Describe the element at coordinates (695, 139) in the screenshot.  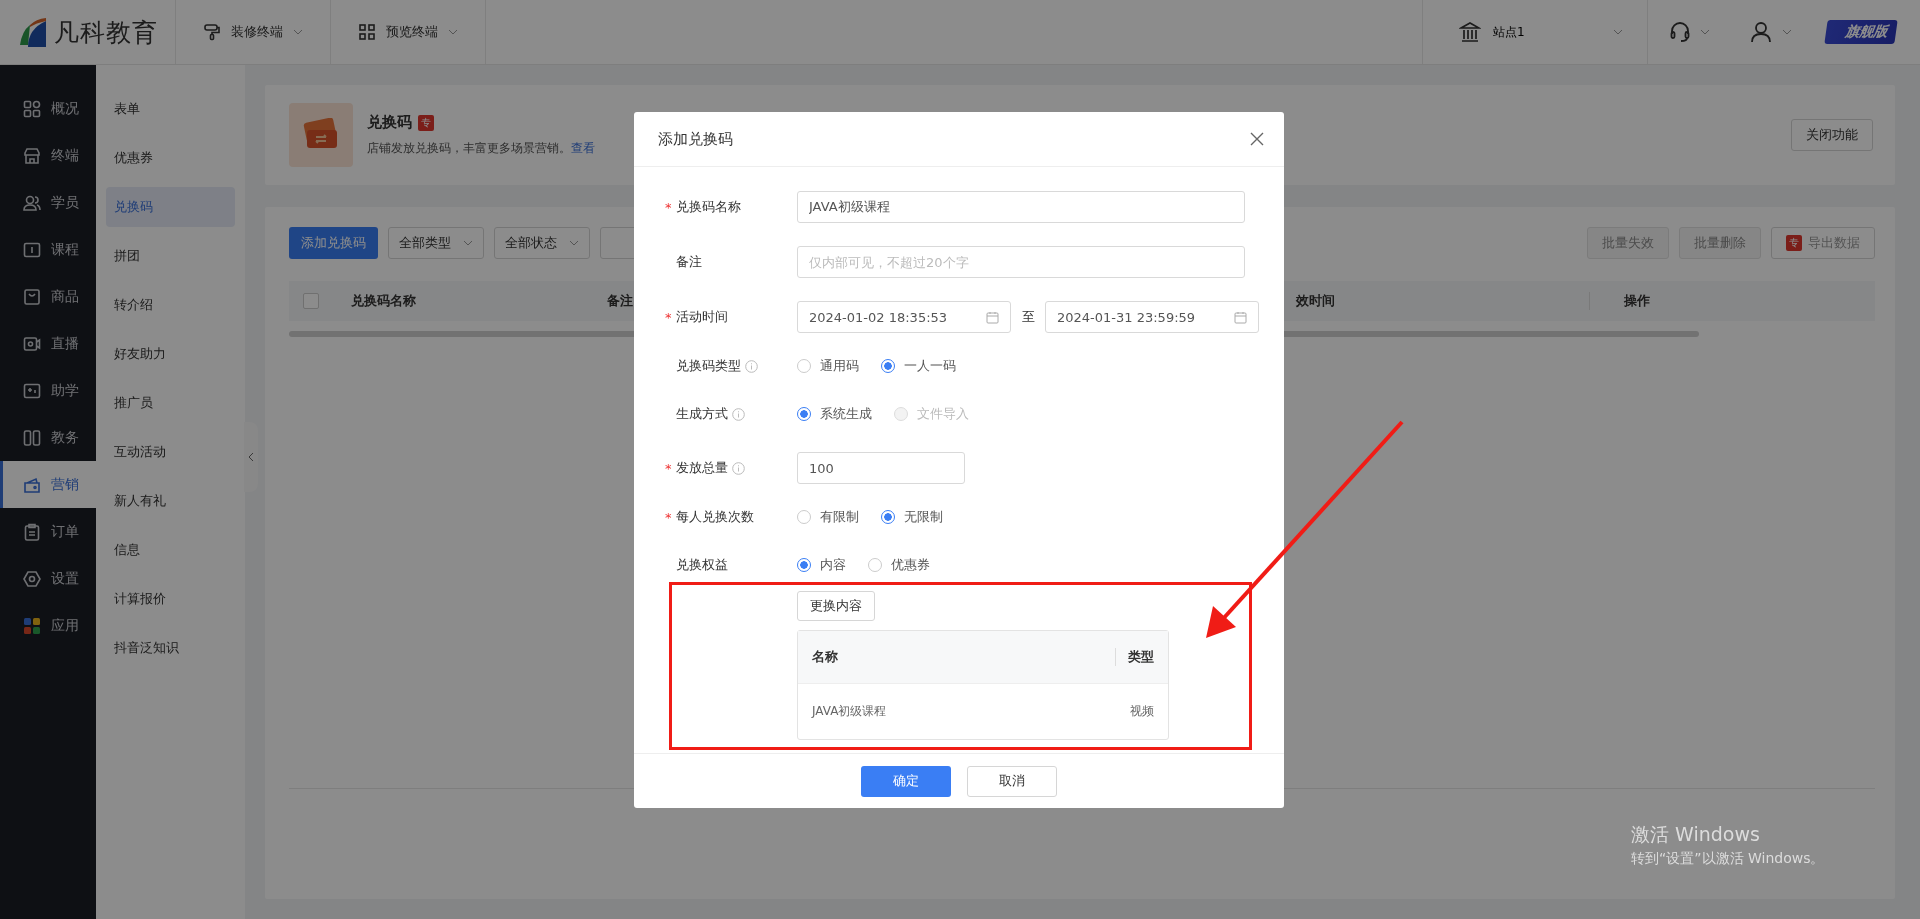
I see `dialog-title: 添加兑换码` at that location.